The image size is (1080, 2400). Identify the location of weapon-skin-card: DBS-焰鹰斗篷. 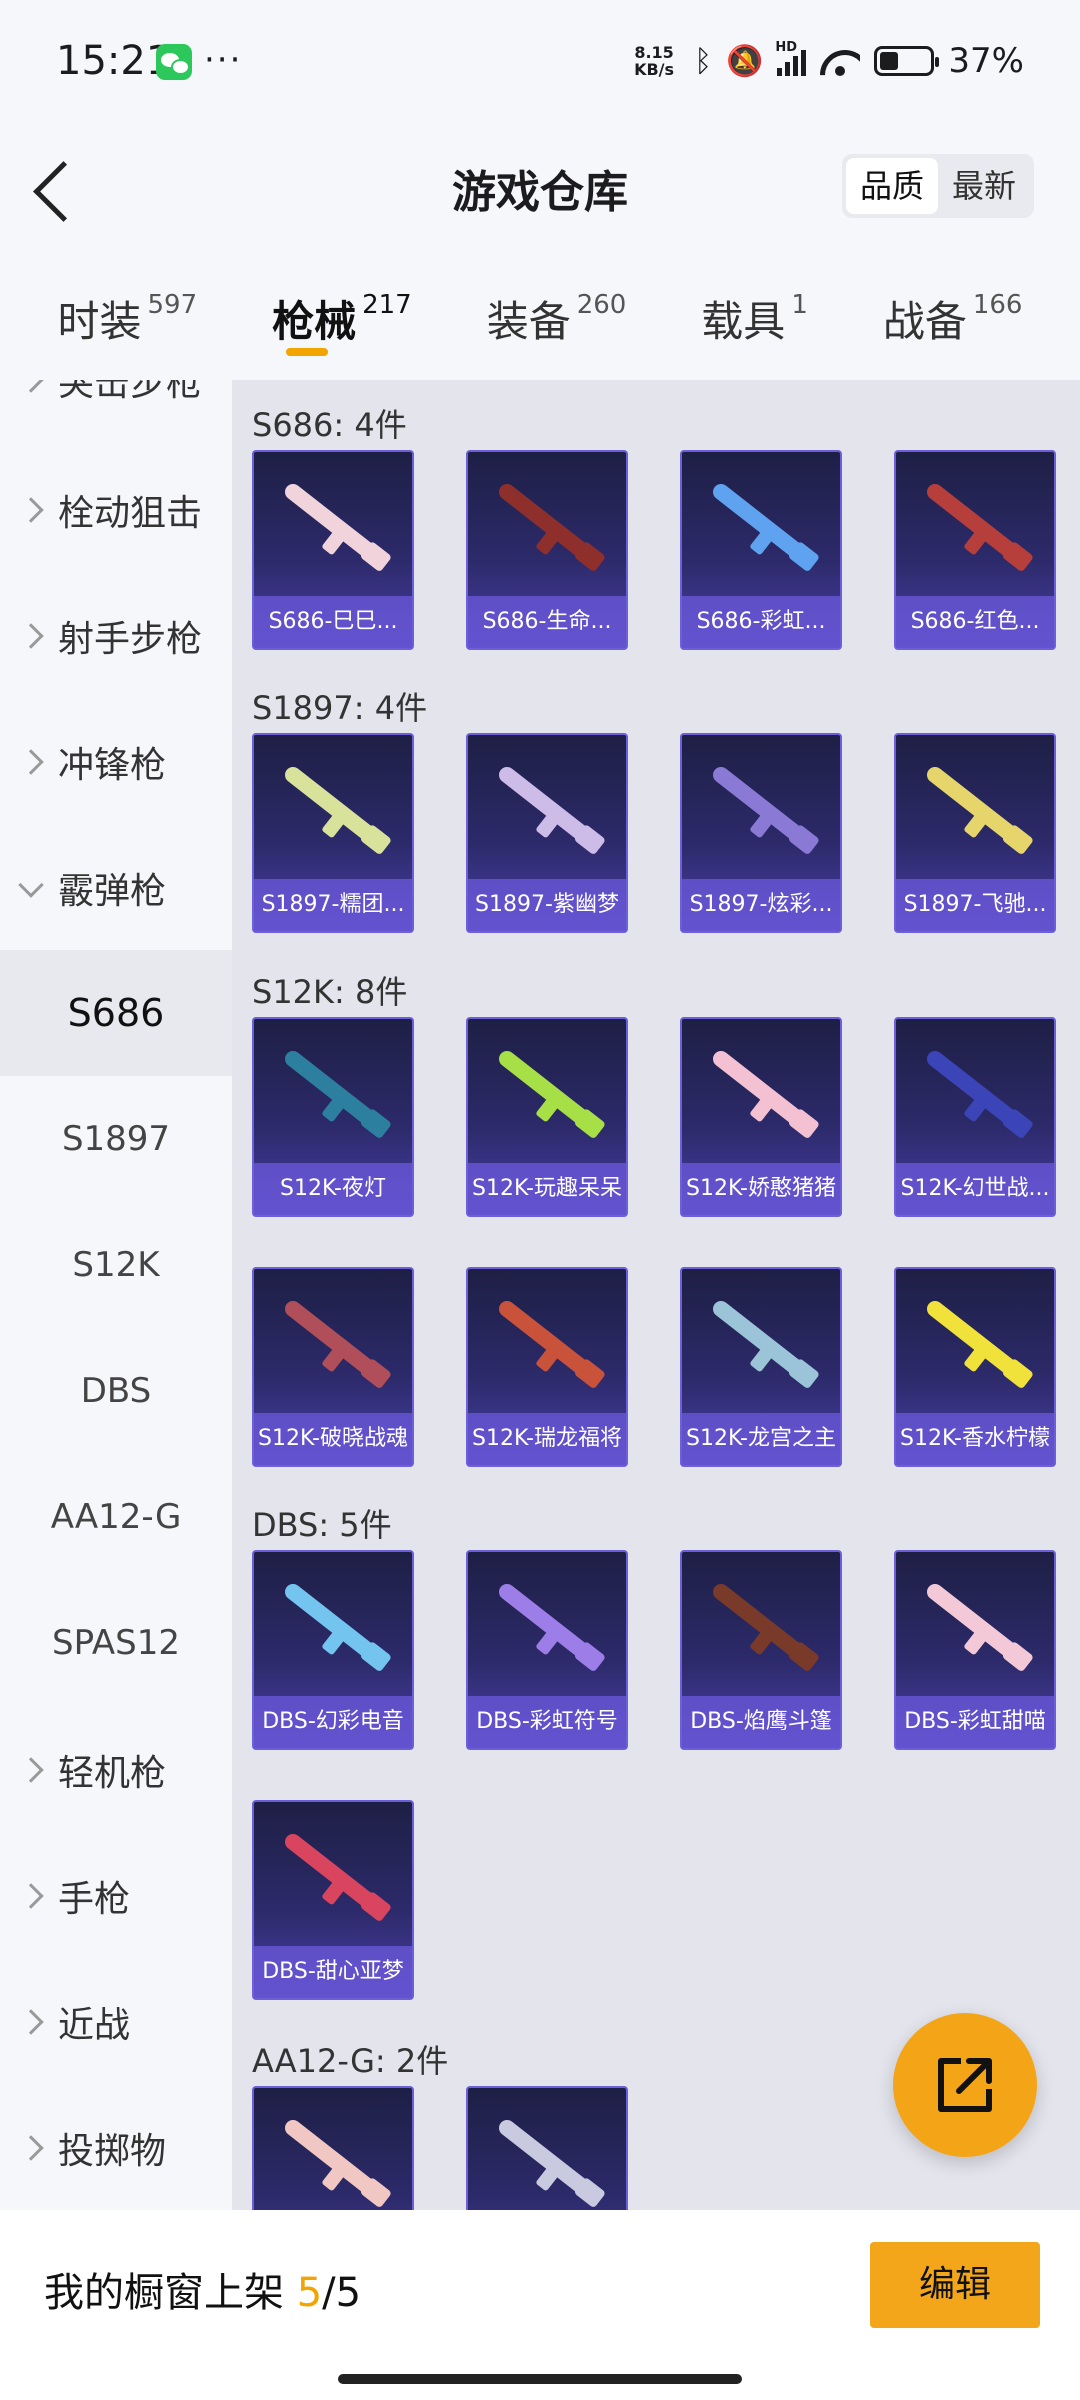
(761, 1650).